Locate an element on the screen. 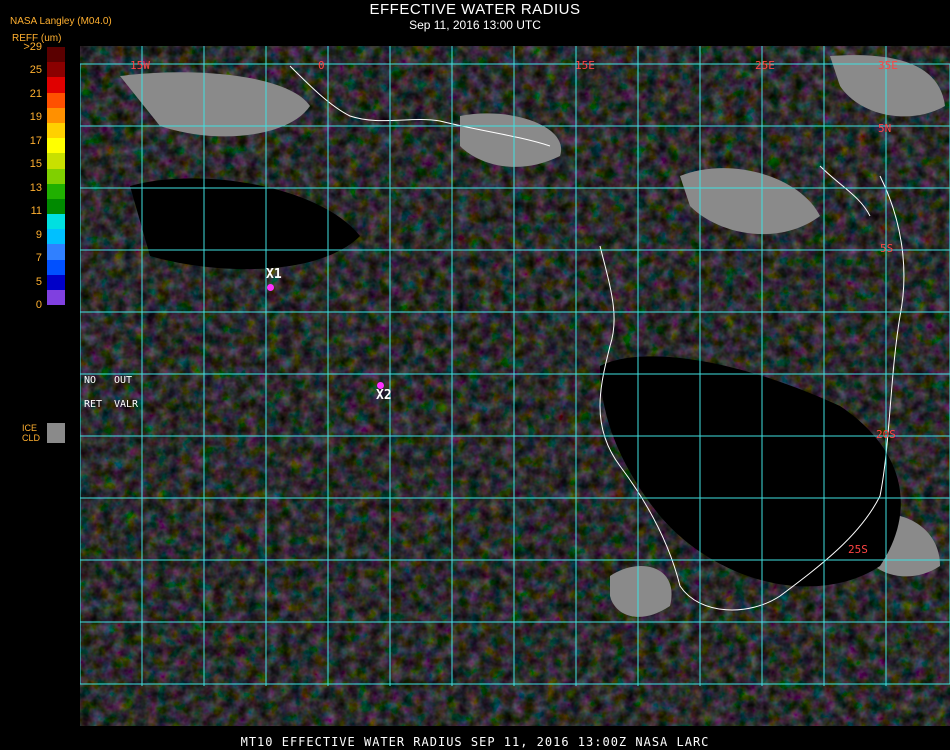 The image size is (950, 750). legend-tick-label: 21 is located at coordinates (35, 93).